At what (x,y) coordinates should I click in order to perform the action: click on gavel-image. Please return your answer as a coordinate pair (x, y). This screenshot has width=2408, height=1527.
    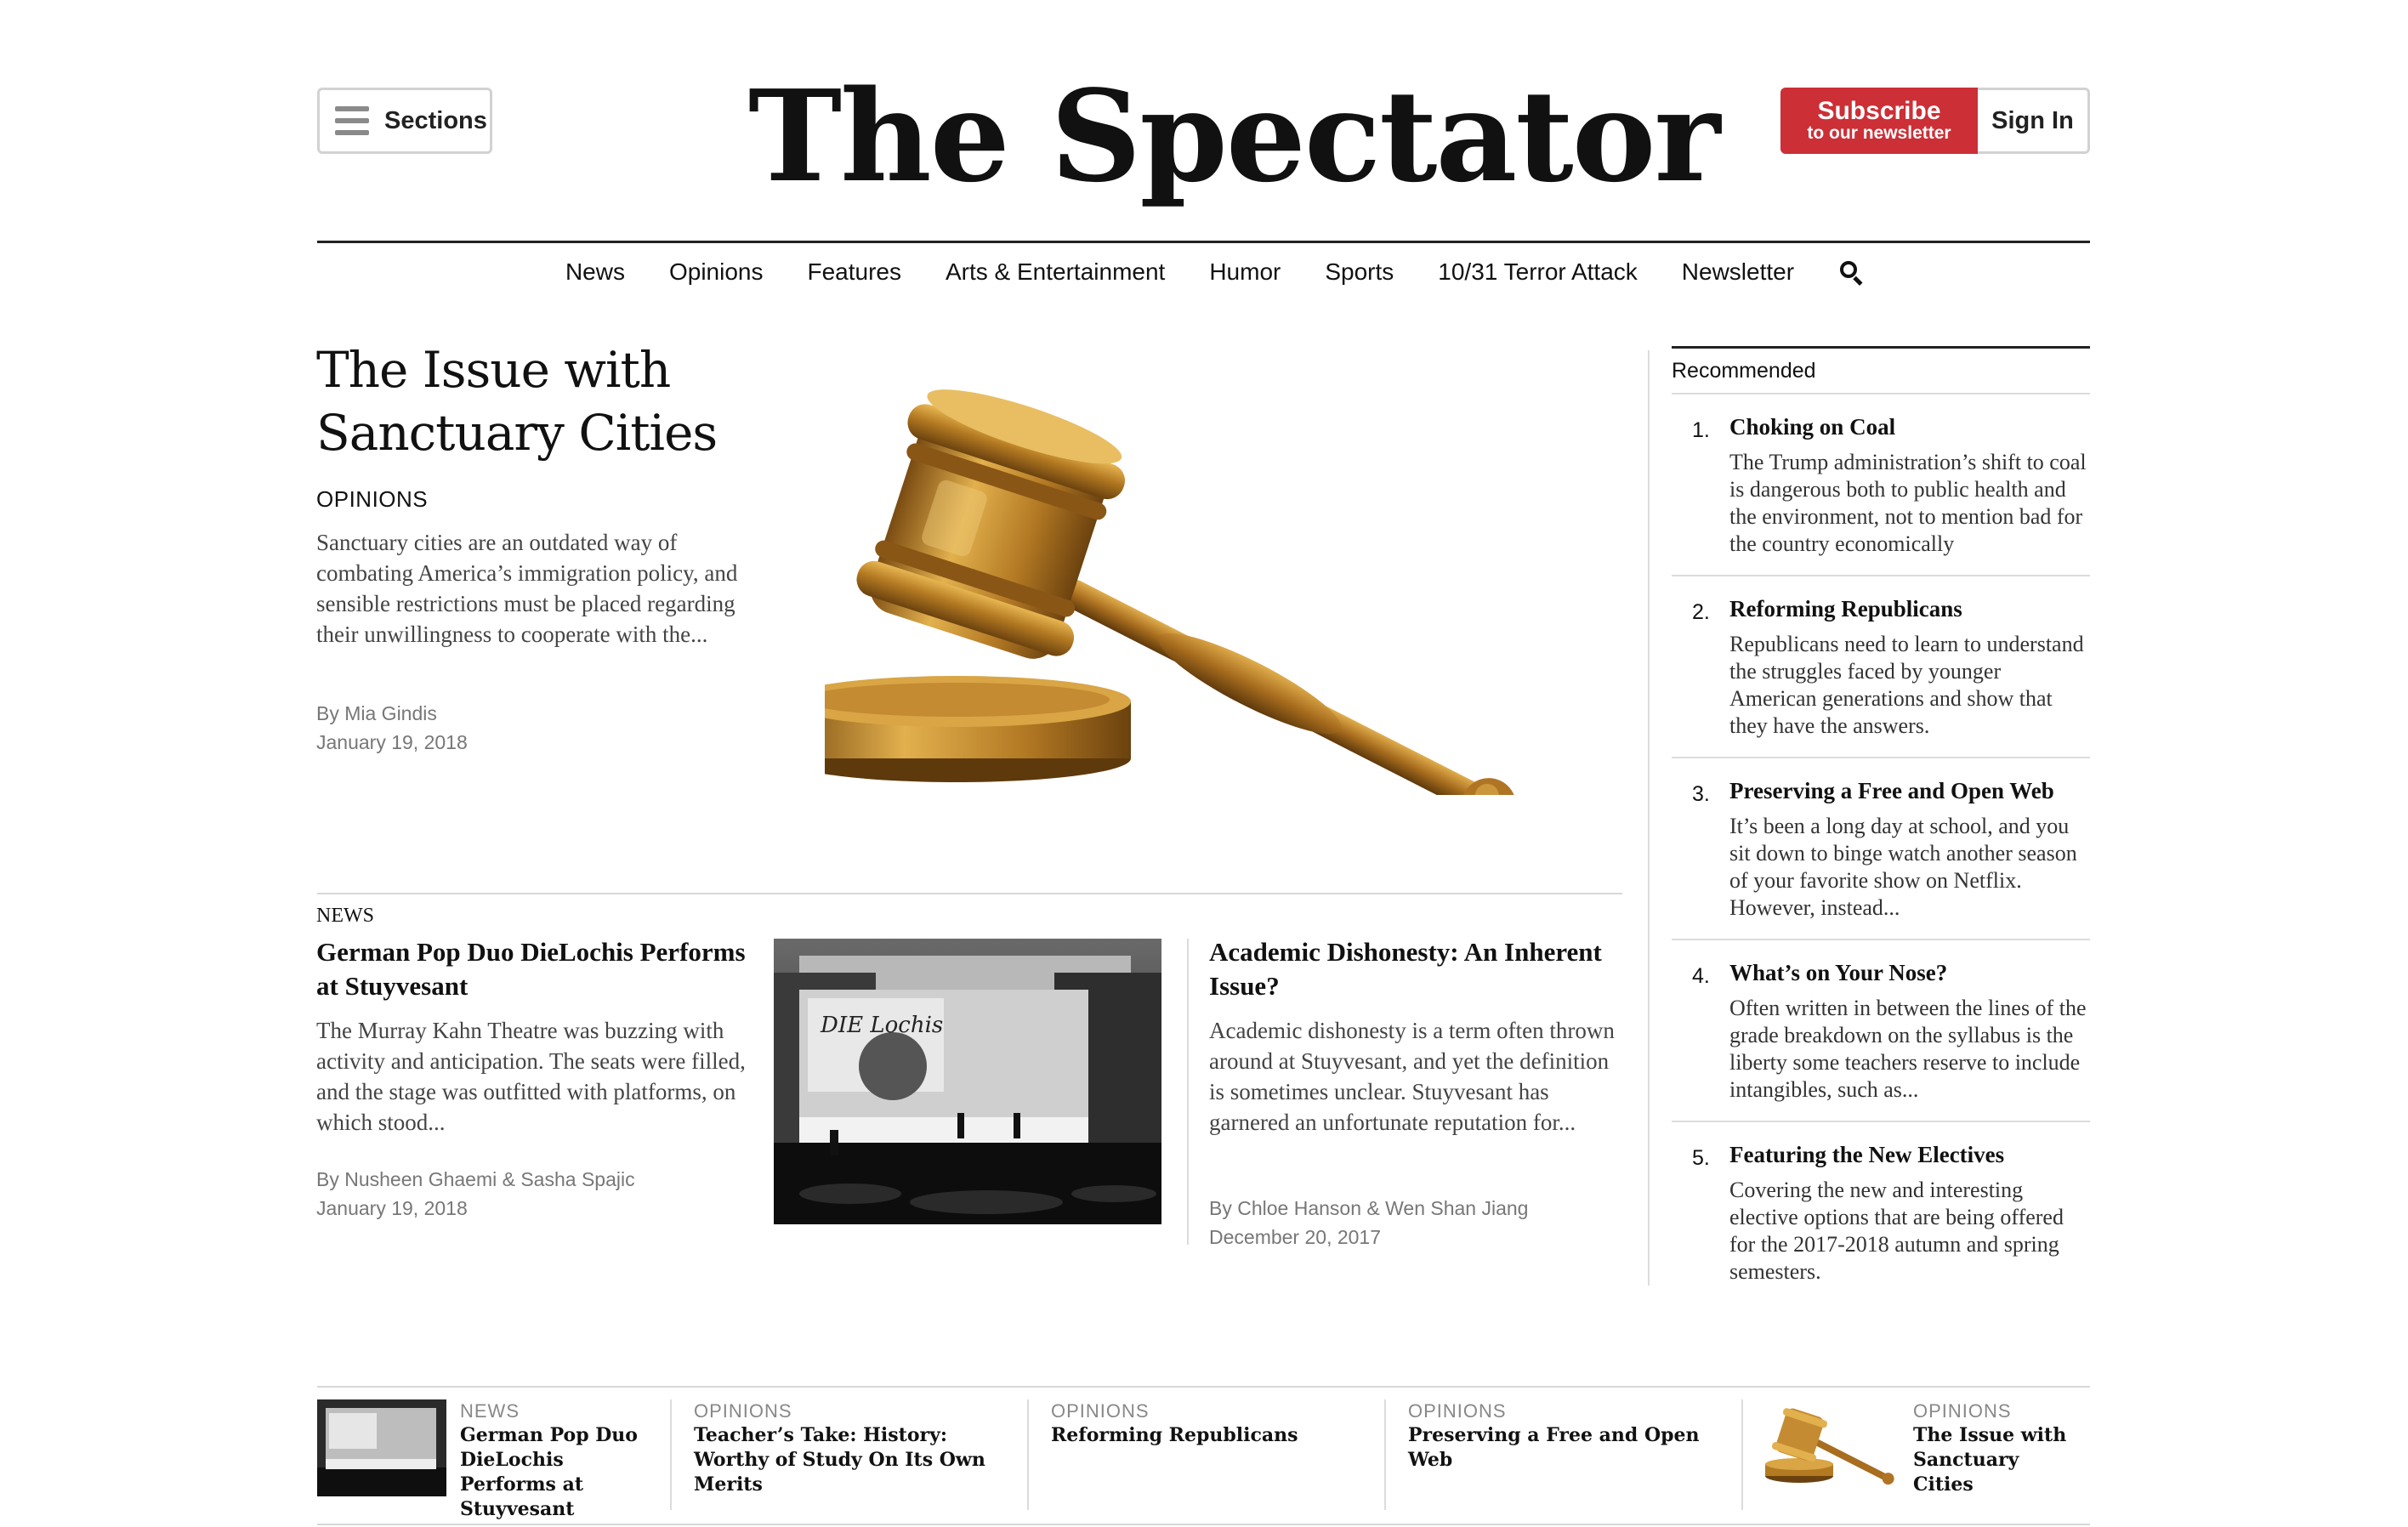
    Looking at the image, I should click on (1199, 591).